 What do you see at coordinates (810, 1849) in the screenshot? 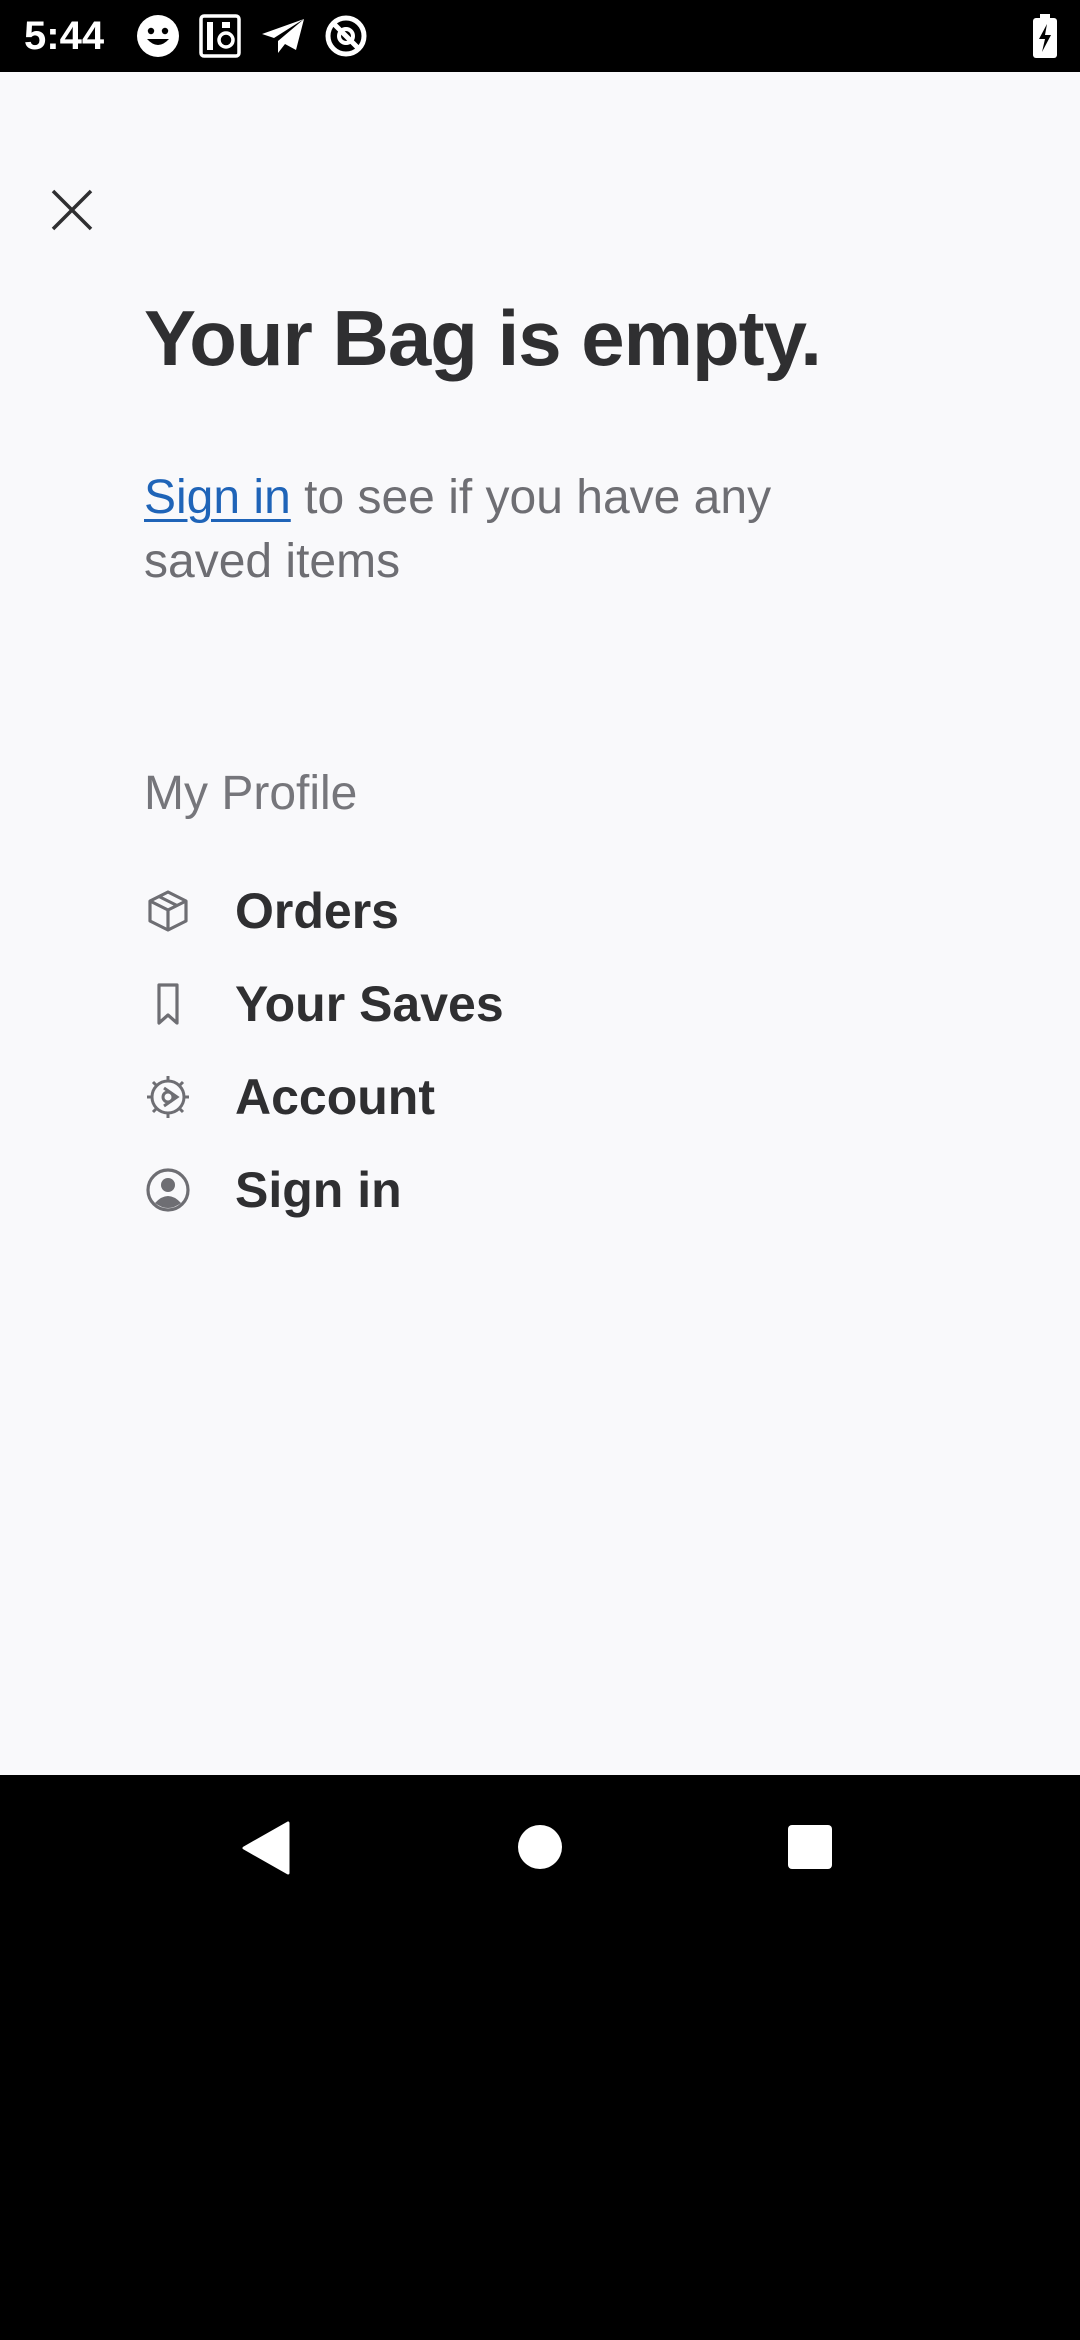
I see `recents-square-icon` at bounding box center [810, 1849].